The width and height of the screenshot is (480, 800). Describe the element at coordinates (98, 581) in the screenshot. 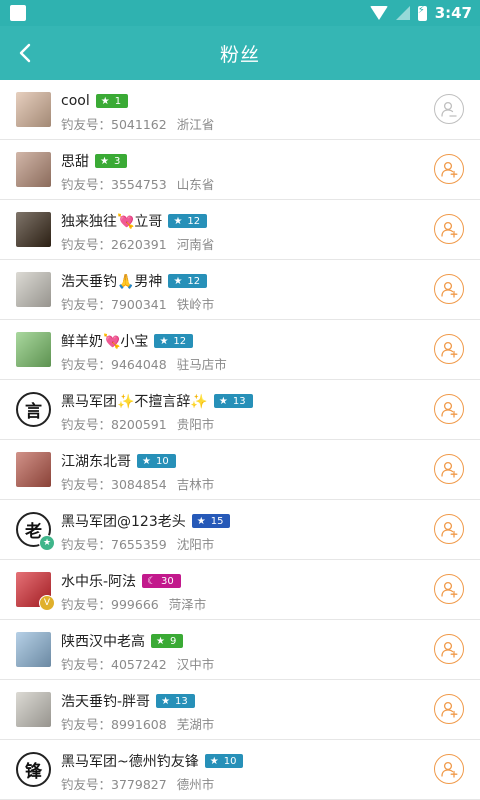

I see `fan-name: 水中乐-阿法` at that location.